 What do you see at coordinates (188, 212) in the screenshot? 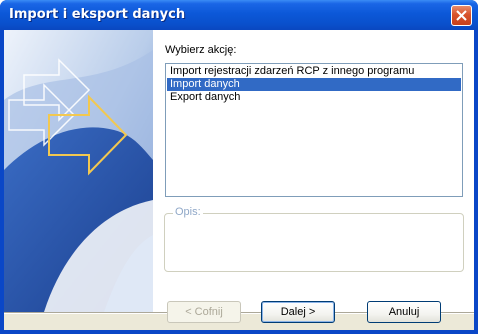
I see `description-title: Opis:` at bounding box center [188, 212].